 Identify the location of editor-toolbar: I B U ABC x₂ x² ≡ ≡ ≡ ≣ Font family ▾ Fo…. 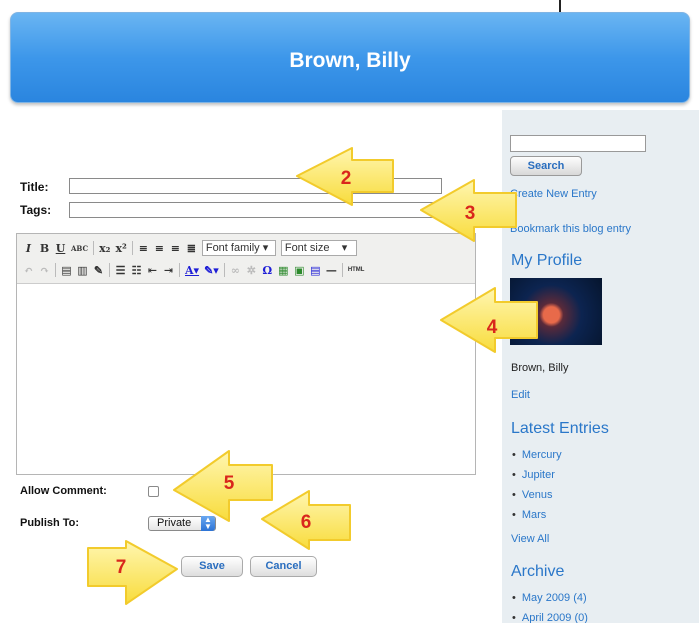
(246, 259).